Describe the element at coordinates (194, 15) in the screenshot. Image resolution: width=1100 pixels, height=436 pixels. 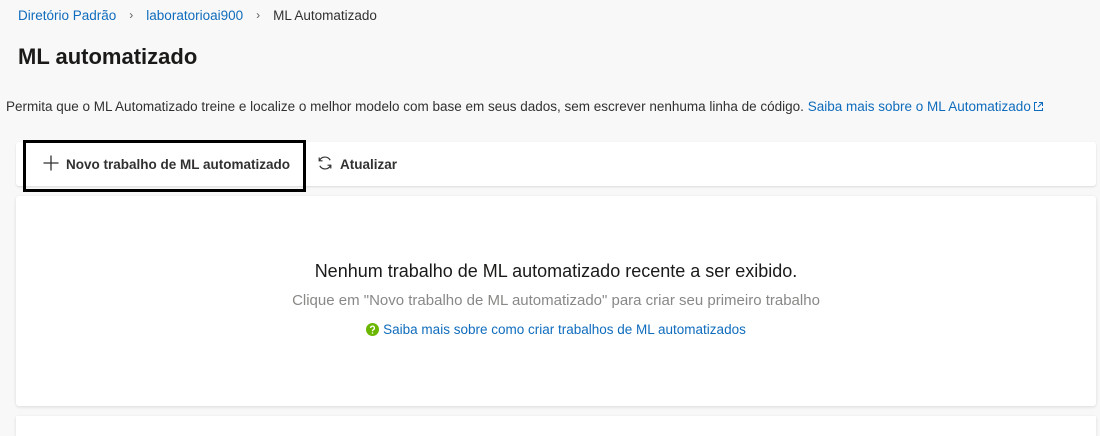
I see `breadcrumb-item-workspace: laboratorioai900` at that location.